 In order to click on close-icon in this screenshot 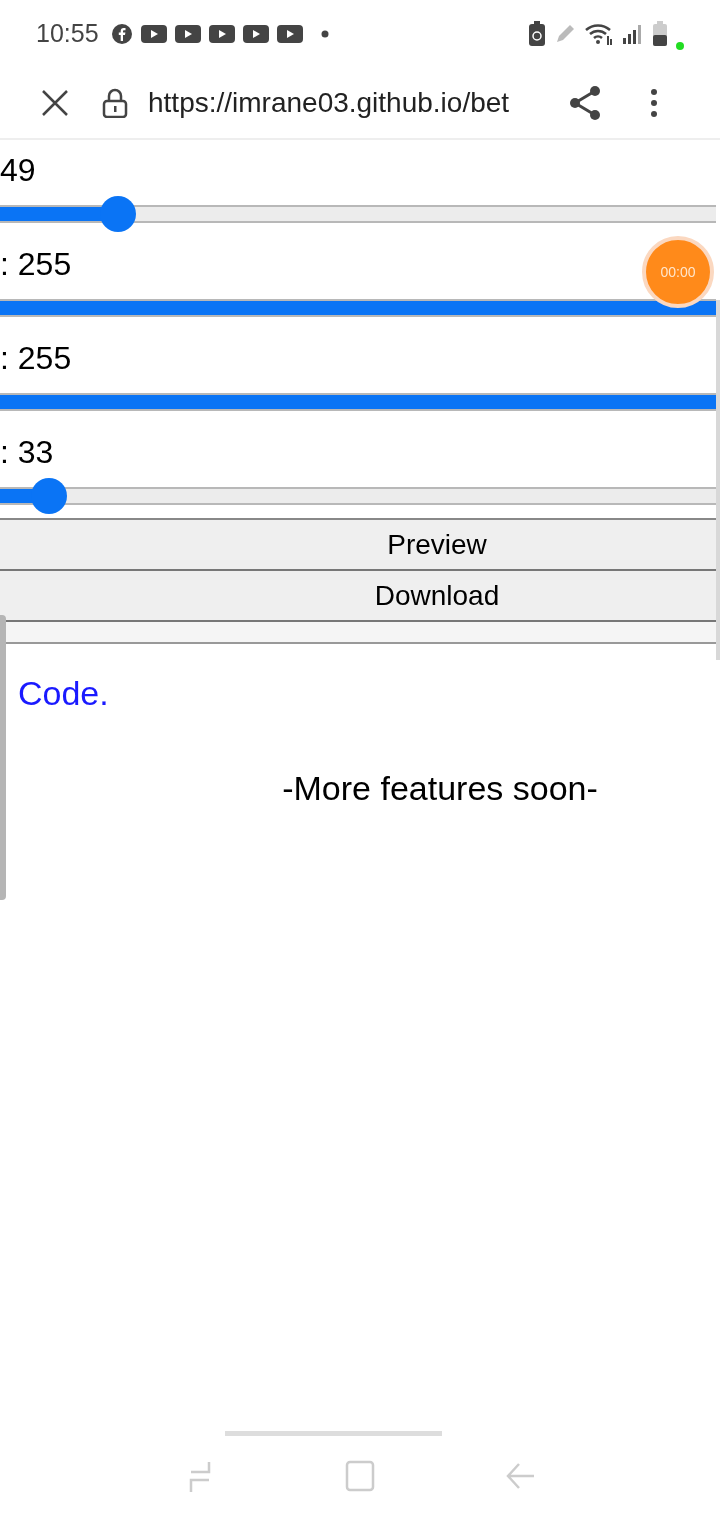, I will do `click(55, 103)`.